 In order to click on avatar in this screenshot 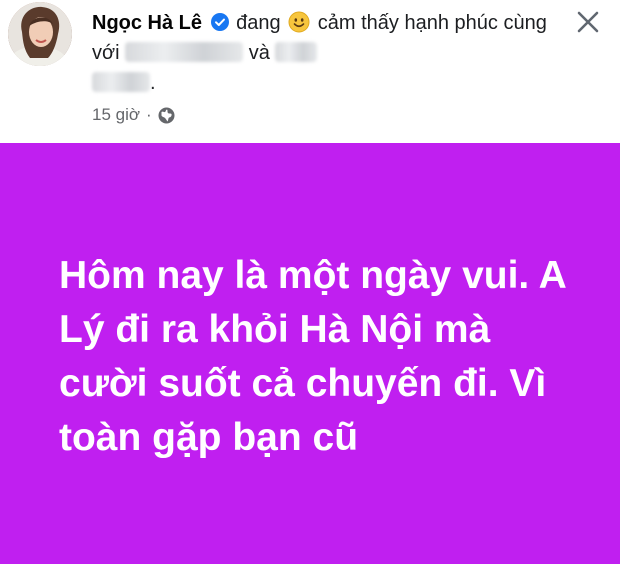, I will do `click(40, 34)`.